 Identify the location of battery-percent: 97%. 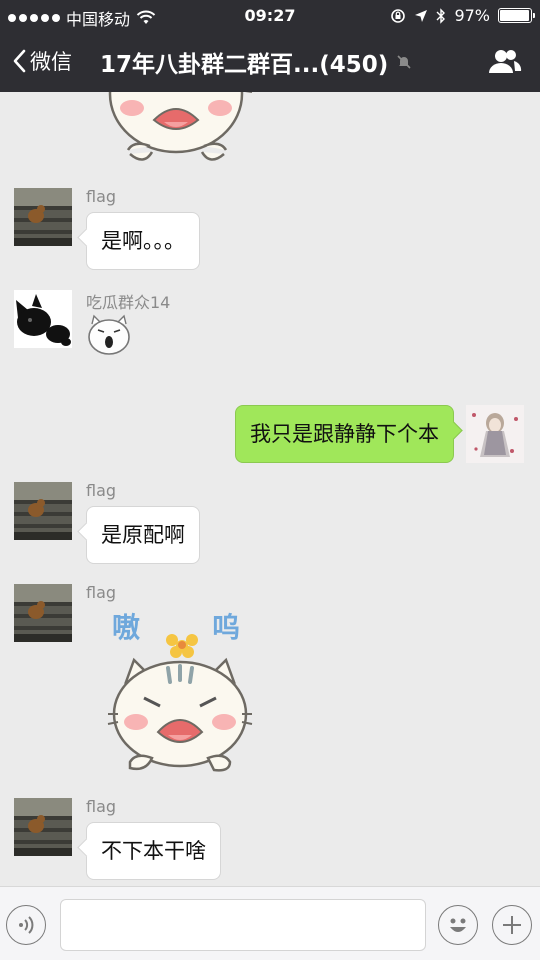
(472, 15).